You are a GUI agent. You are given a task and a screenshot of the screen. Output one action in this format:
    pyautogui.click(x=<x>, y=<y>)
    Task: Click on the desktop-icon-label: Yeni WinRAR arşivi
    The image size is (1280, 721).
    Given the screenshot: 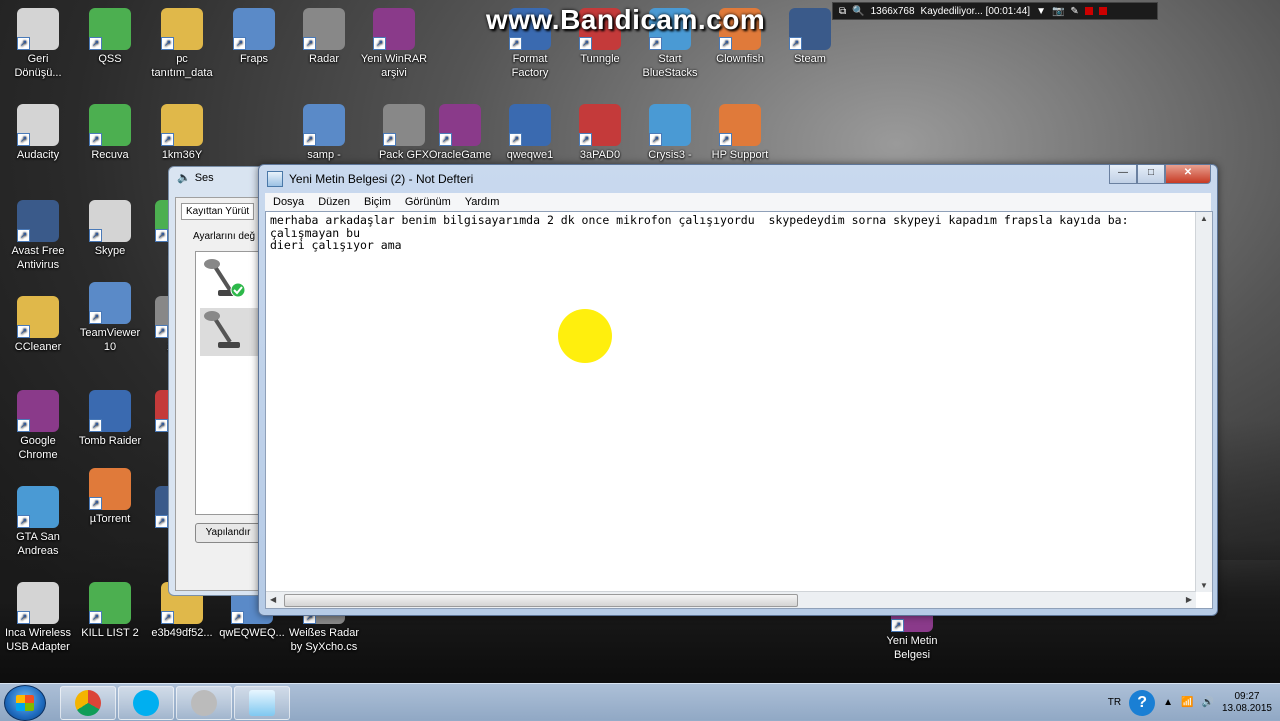 What is the action you would take?
    pyautogui.click(x=394, y=66)
    